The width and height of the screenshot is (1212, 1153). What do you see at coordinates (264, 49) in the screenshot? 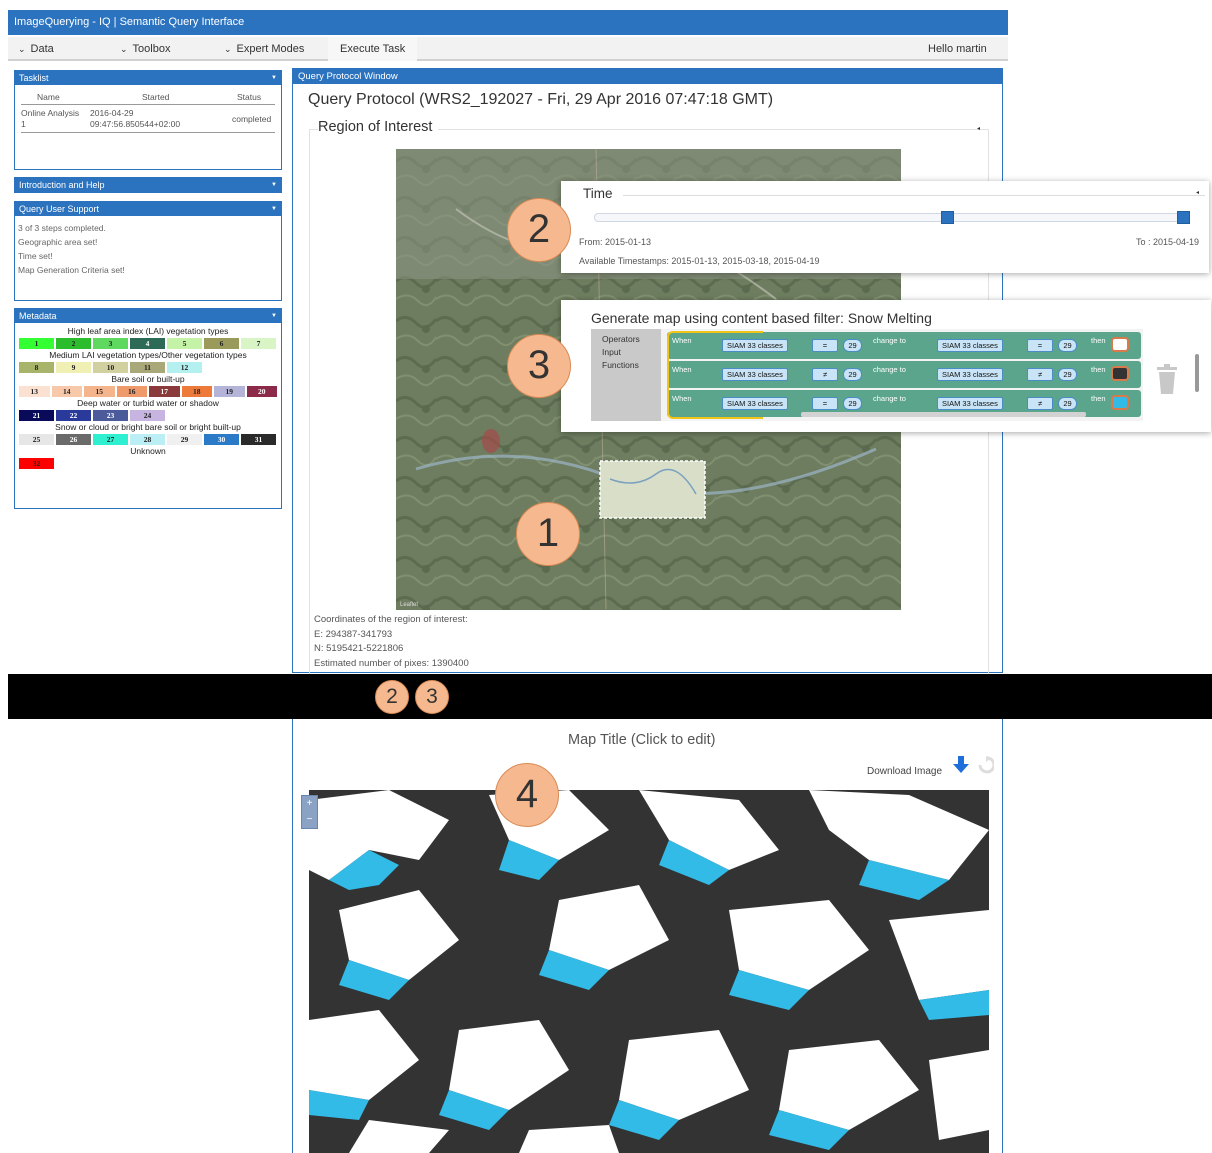
I see `menu-expert-modes: ⌄ Expert Modes` at bounding box center [264, 49].